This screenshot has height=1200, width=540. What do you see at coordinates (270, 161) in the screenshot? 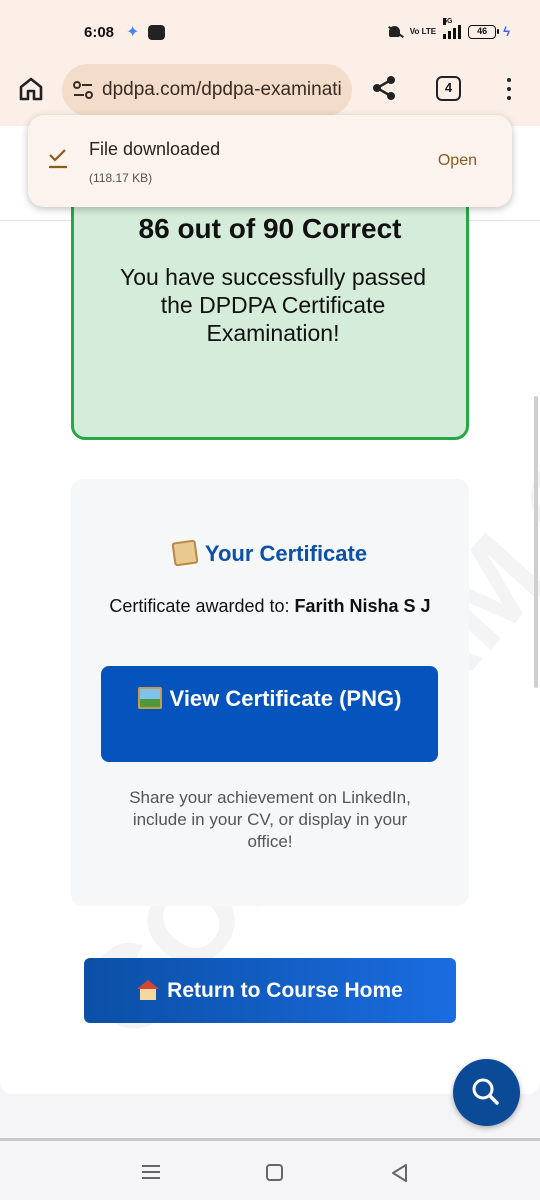
I see `download-notification: File downloaded (118.17 KB) Open` at bounding box center [270, 161].